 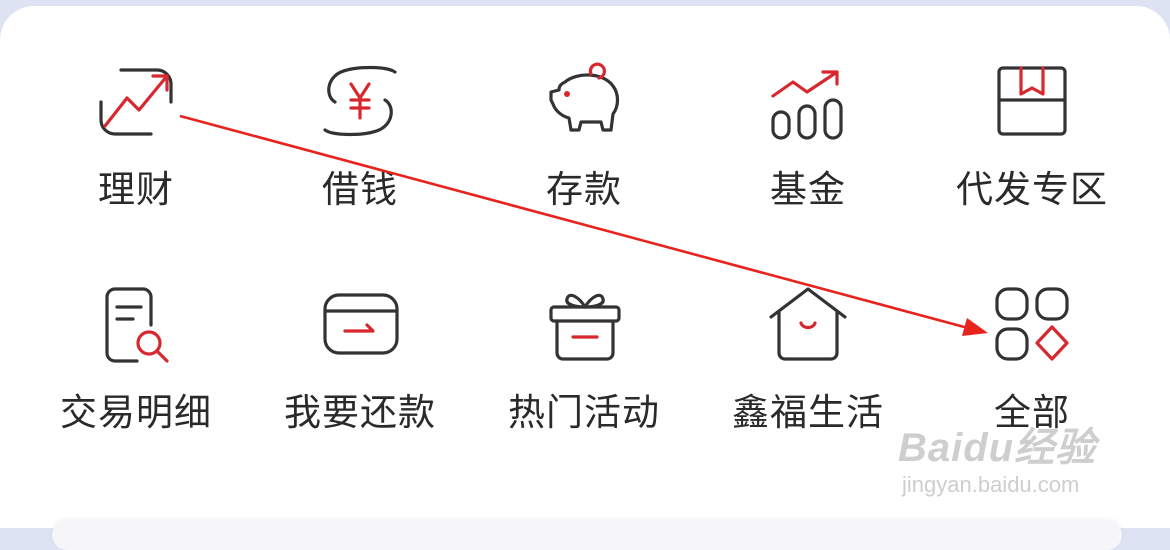 I want to click on menu-item-label: 代发专区, so click(x=1032, y=189).